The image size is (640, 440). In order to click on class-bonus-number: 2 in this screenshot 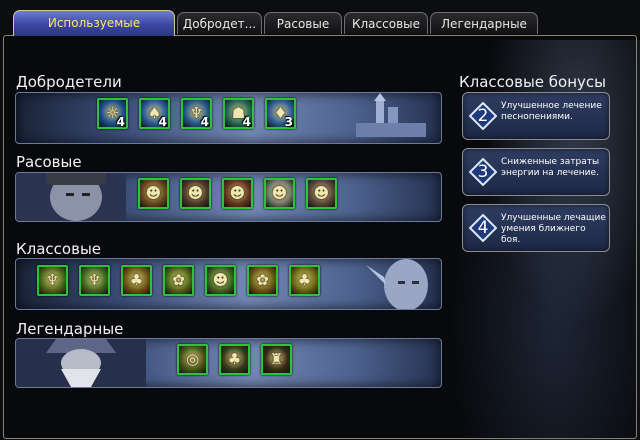, I will do `click(483, 116)`.